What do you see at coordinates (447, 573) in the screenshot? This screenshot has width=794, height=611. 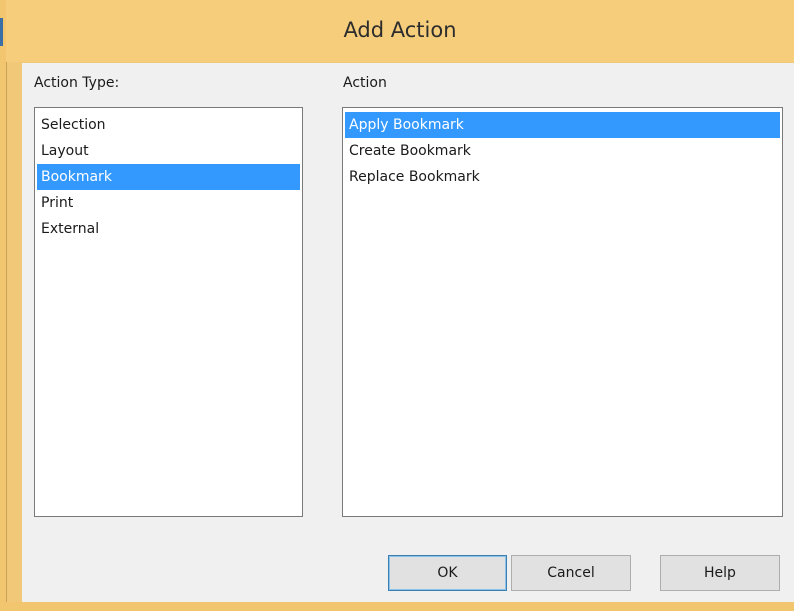 I see `ok-button: OK` at bounding box center [447, 573].